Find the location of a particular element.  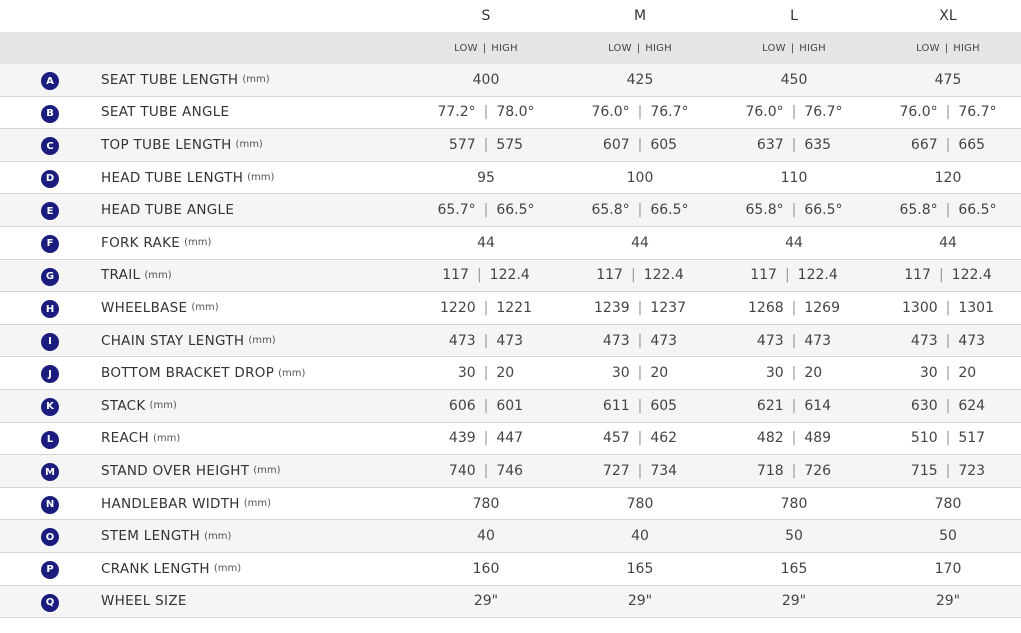

single-value: 40 is located at coordinates (640, 536).